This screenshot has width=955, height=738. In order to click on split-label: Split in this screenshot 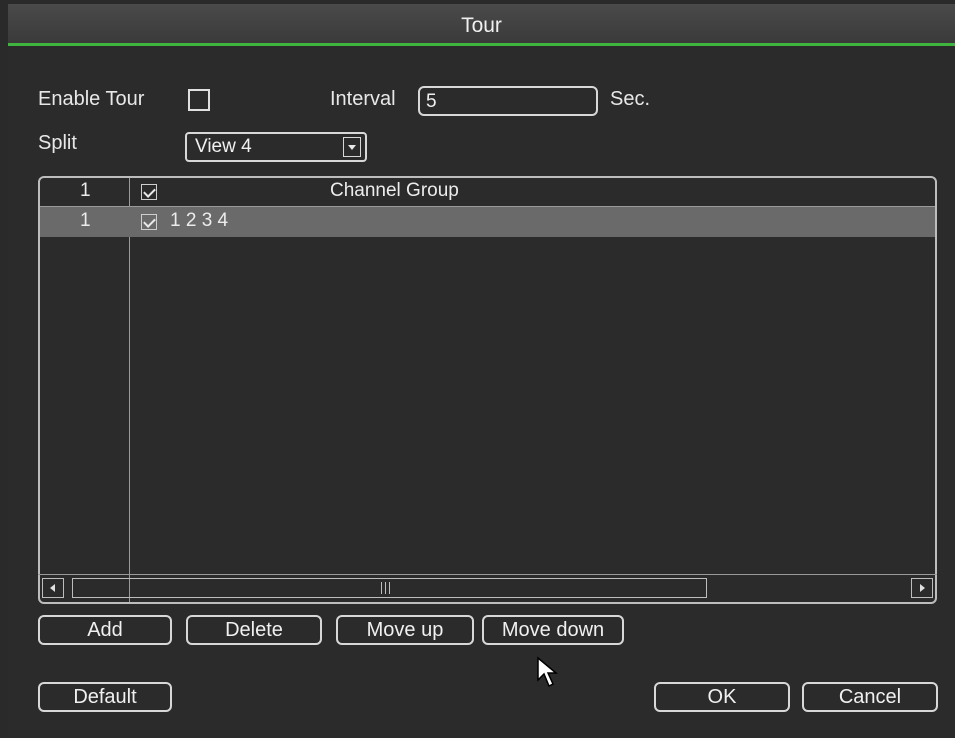, I will do `click(57, 143)`.